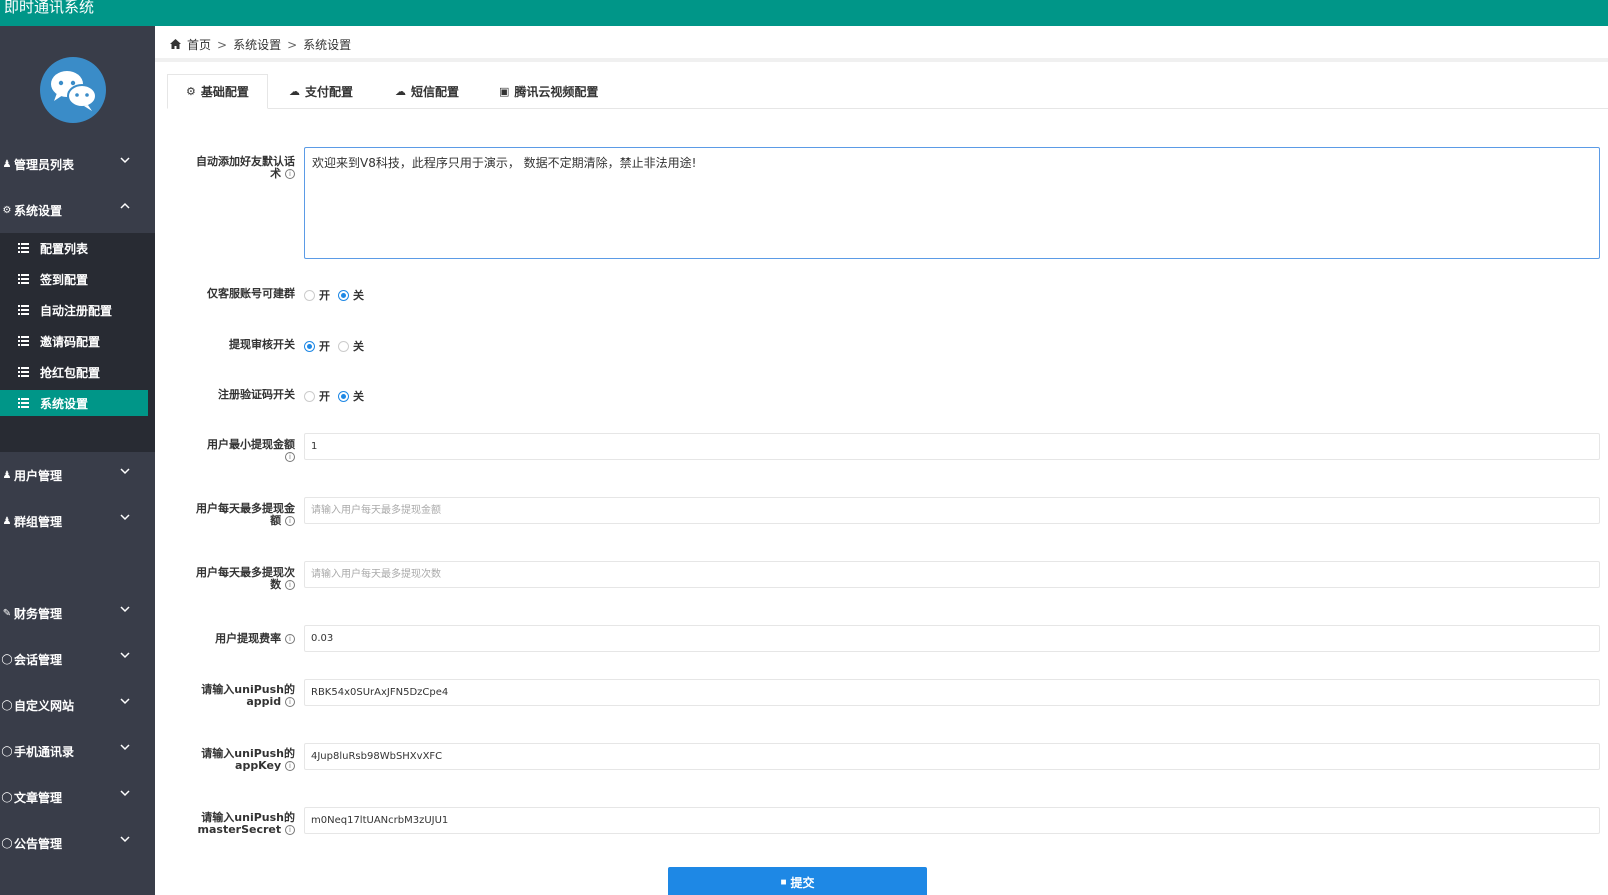  What do you see at coordinates (175, 45) in the screenshot?
I see `home-icon` at bounding box center [175, 45].